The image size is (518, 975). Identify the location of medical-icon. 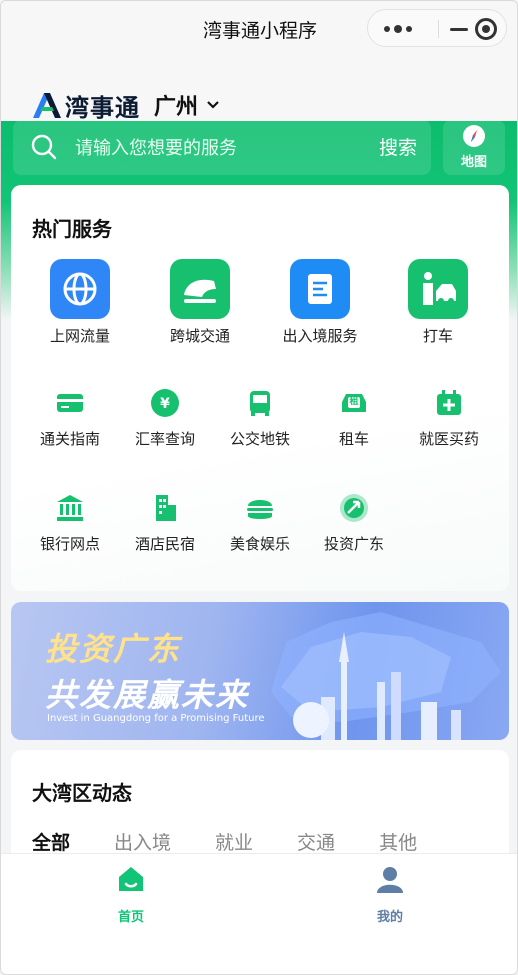
(449, 403).